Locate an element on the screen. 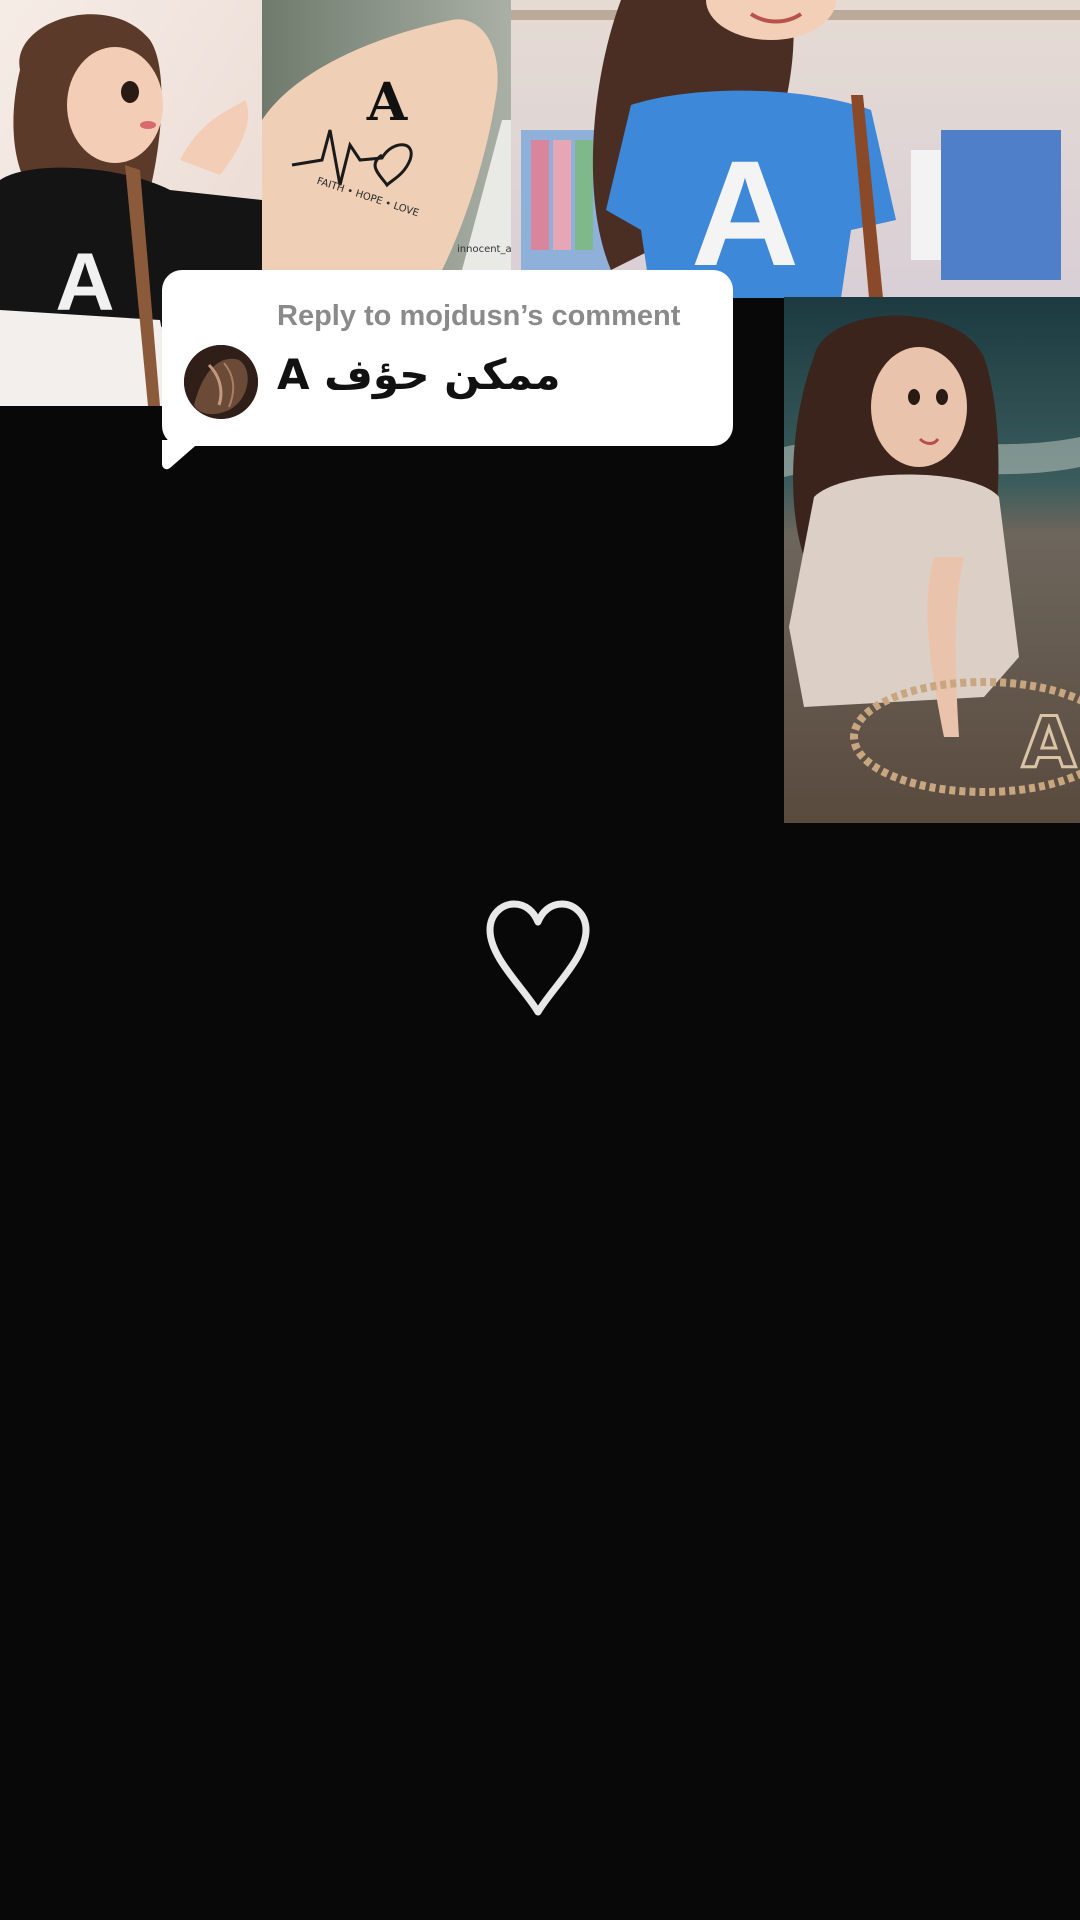  heart-outline-icon is located at coordinates (538, 958).